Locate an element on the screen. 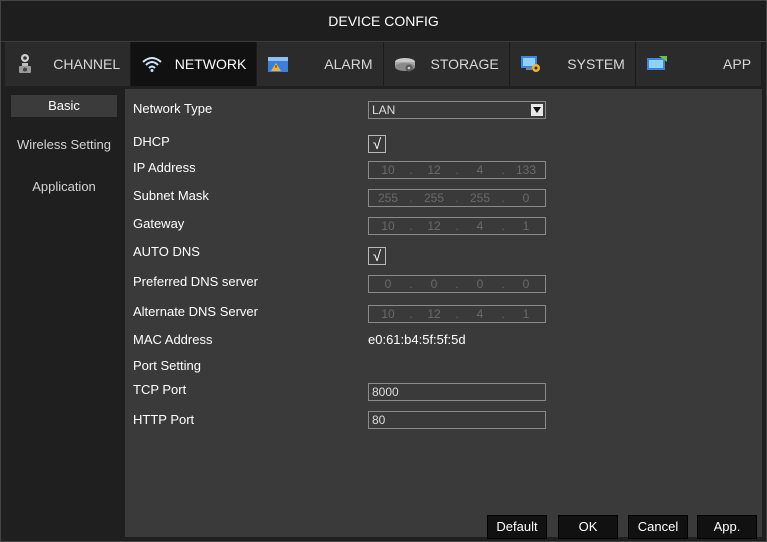 This screenshot has height=542, width=767. gateway-field: 10. 12. 4. 1 is located at coordinates (457, 226).